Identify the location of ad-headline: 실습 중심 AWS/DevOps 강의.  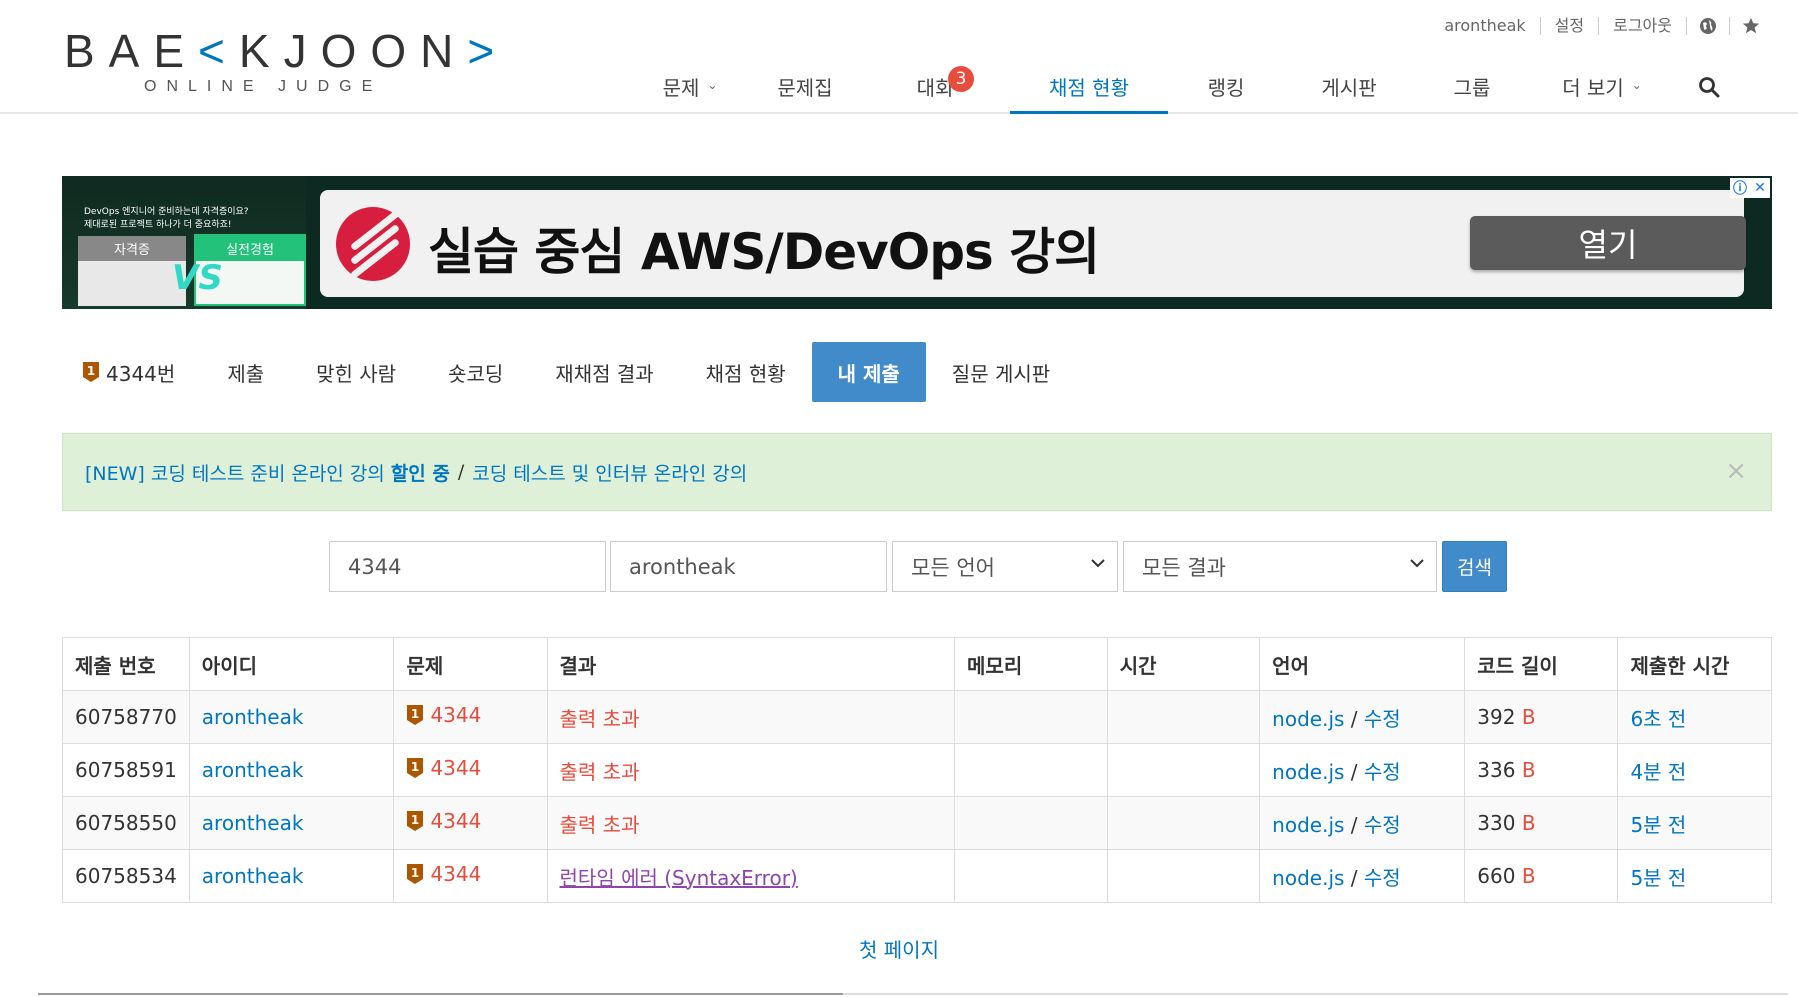
(764, 252).